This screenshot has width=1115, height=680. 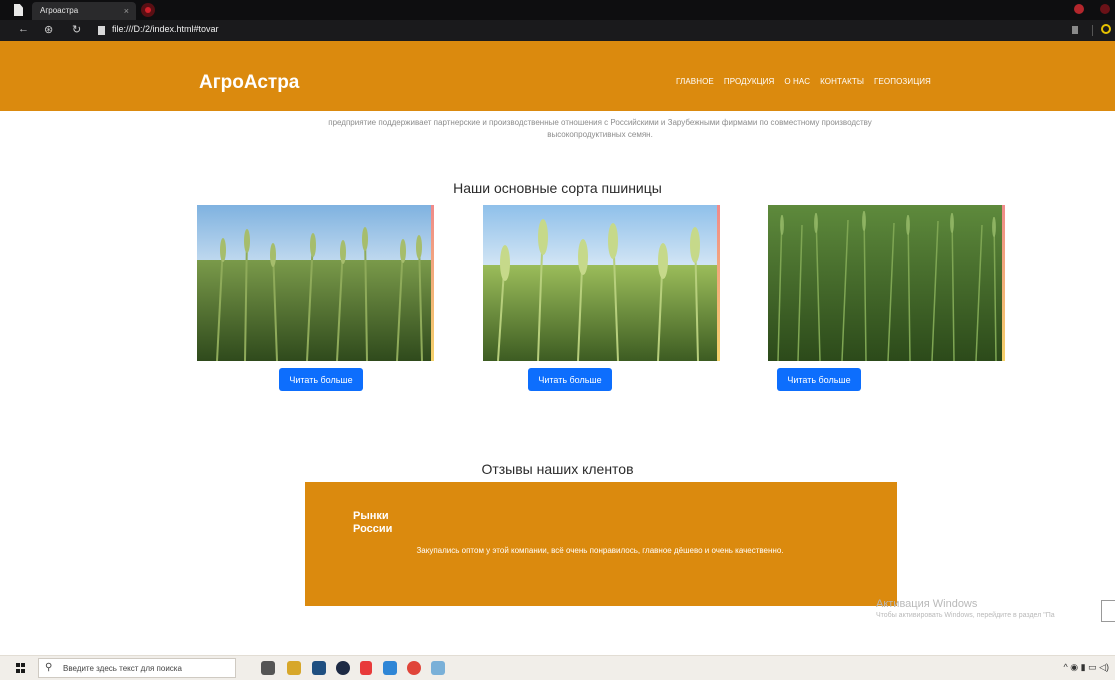 What do you see at coordinates (343, 668) in the screenshot?
I see `steam-icon` at bounding box center [343, 668].